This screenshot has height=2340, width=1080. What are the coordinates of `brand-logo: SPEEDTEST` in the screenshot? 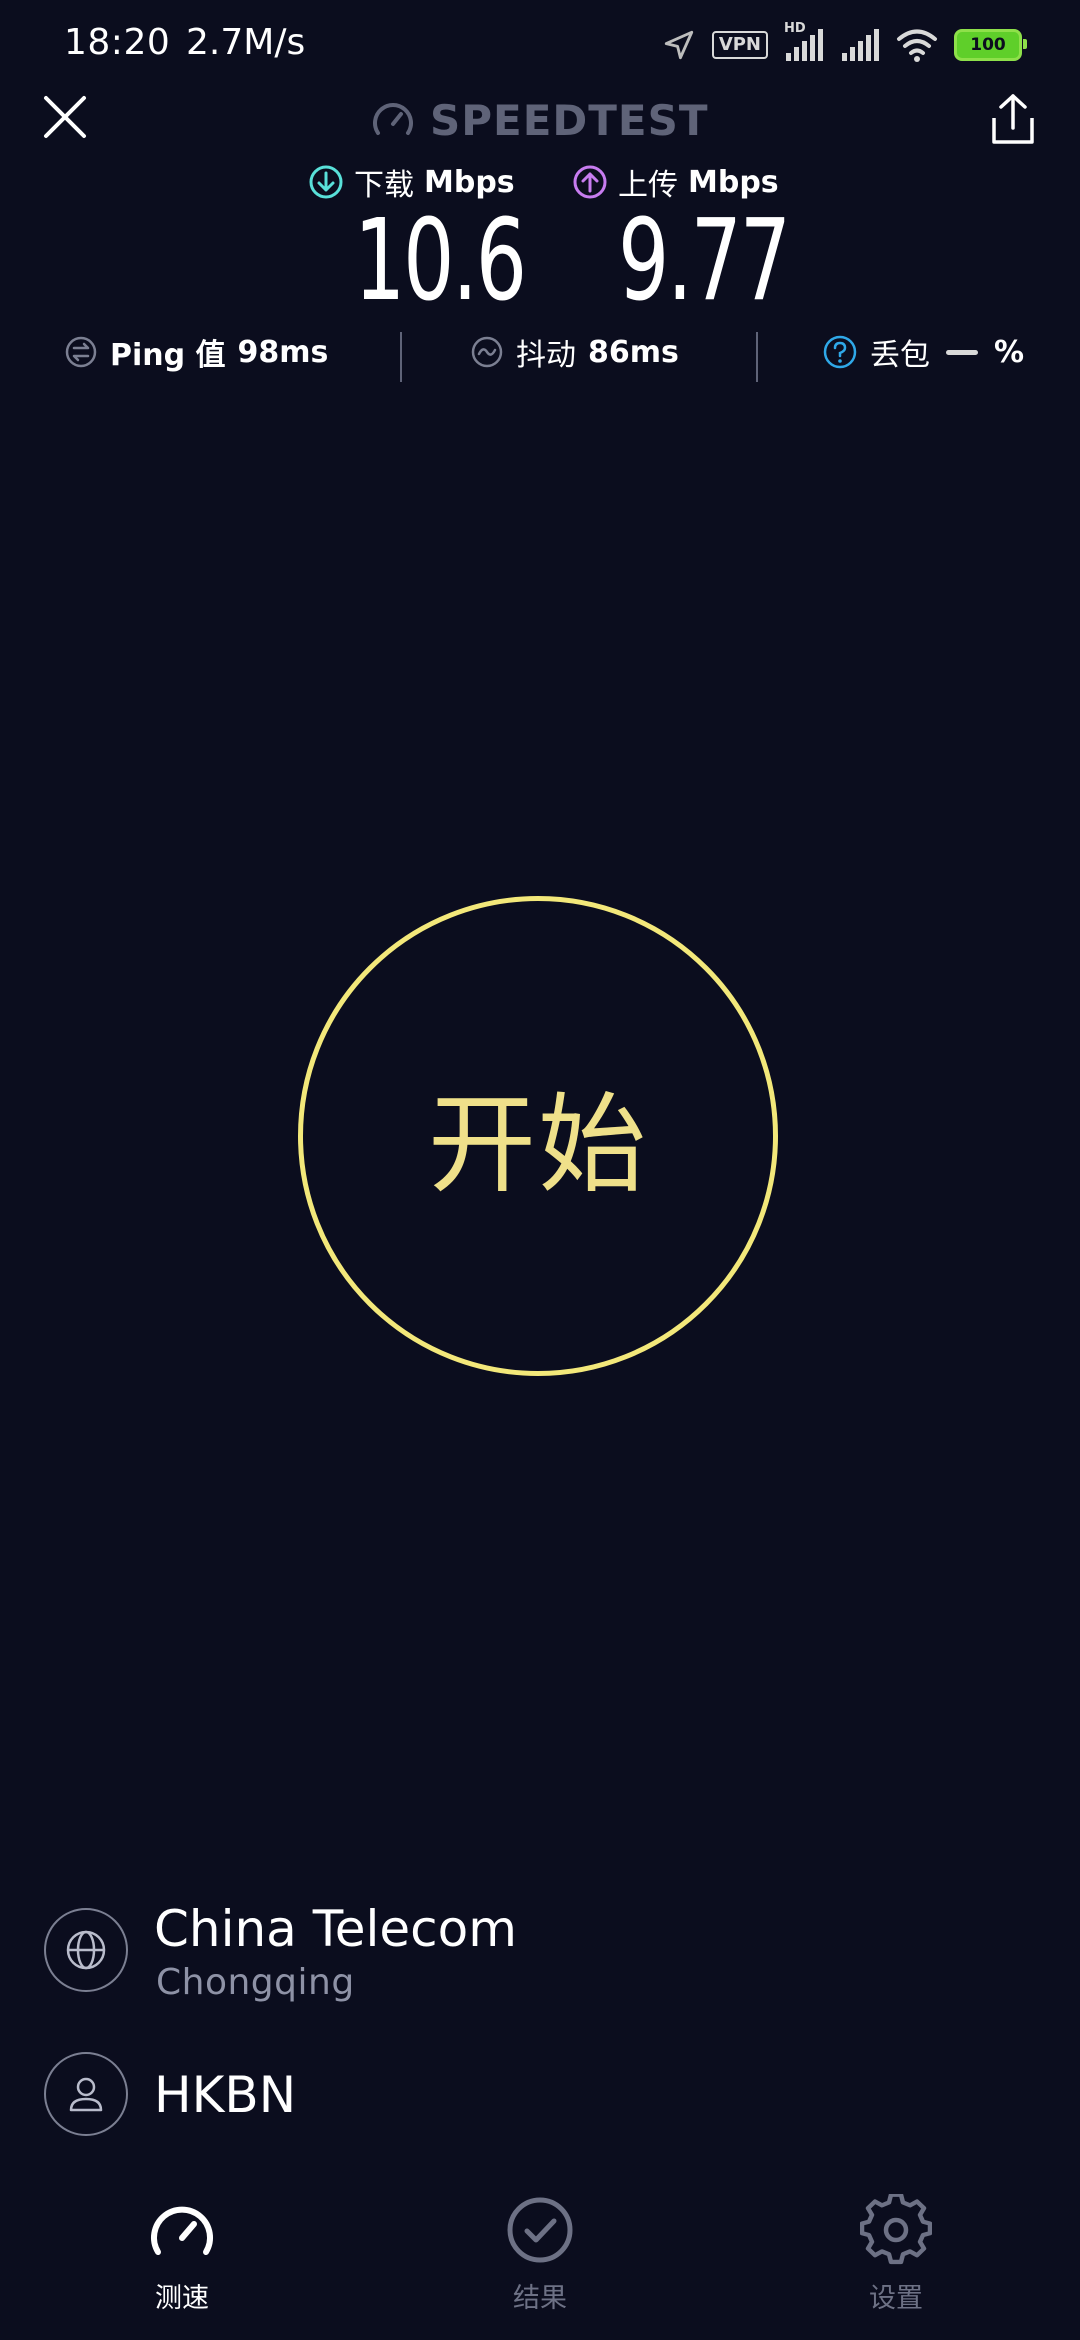 It's located at (539, 120).